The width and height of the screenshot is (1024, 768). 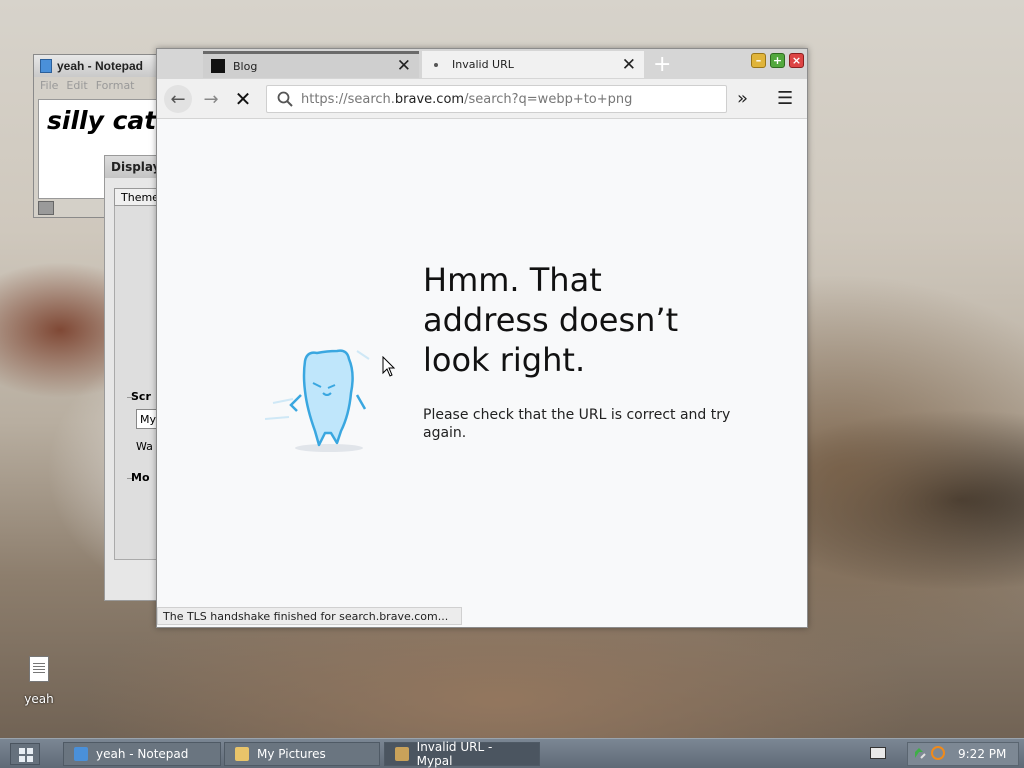 What do you see at coordinates (144, 446) in the screenshot?
I see `wallpaper-label: Wa` at bounding box center [144, 446].